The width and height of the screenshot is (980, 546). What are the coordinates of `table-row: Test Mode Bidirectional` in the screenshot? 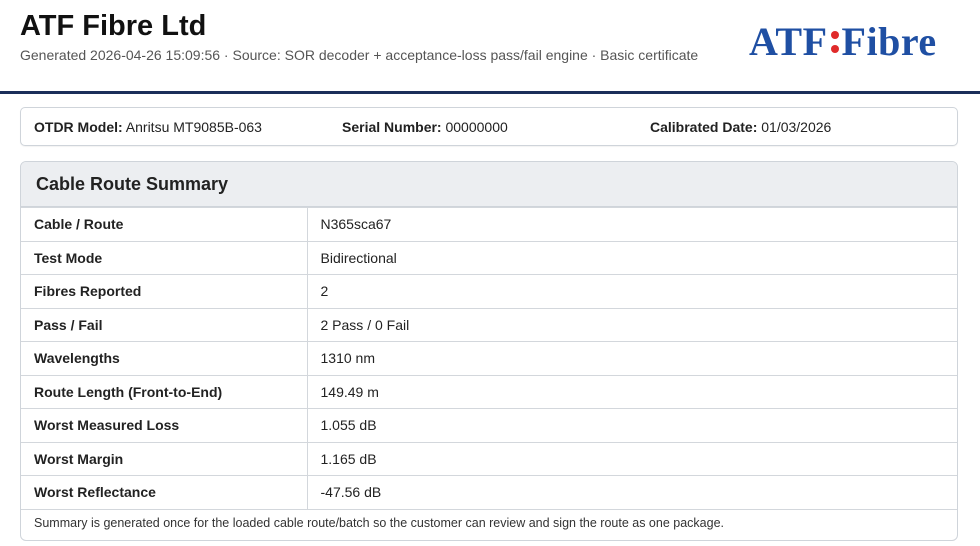 It's located at (489, 257).